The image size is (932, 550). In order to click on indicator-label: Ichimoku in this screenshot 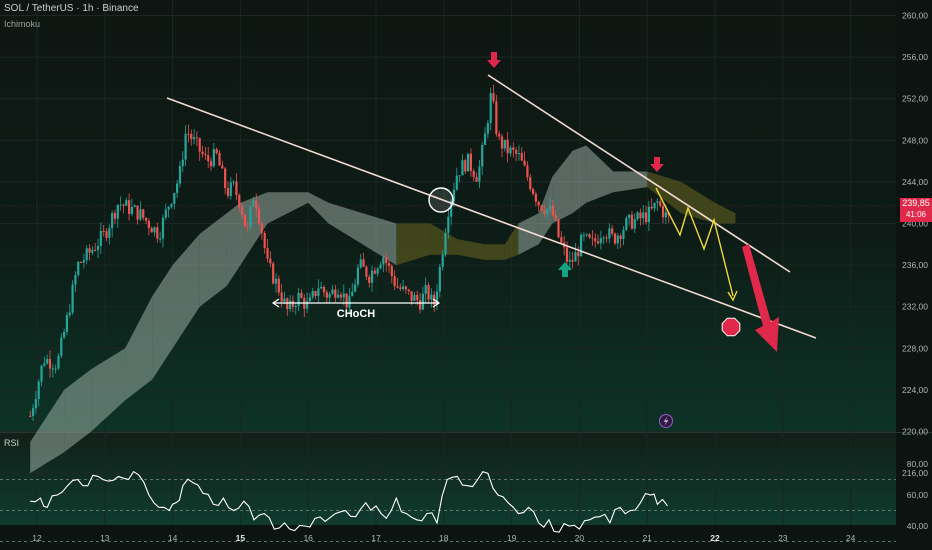, I will do `click(22, 24)`.